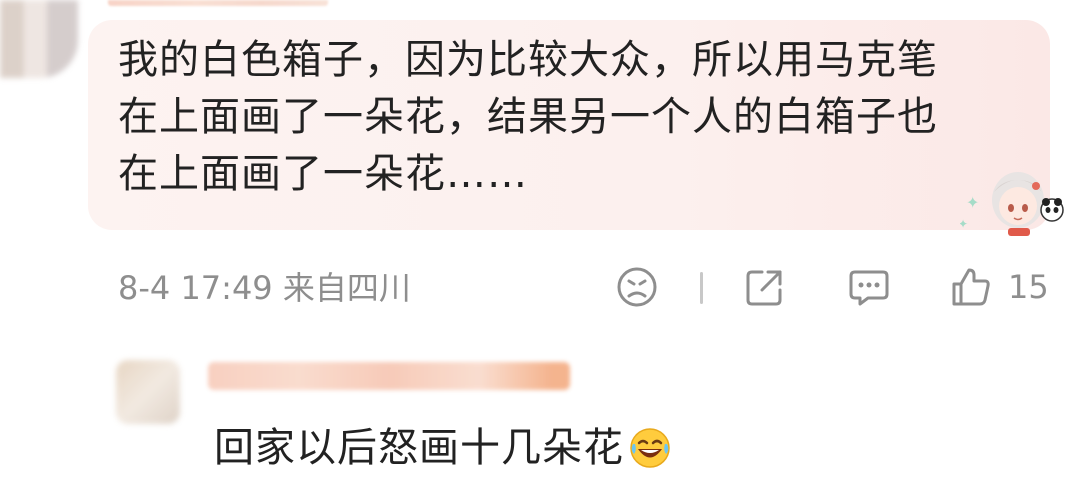 Image resolution: width=1080 pixels, height=498 pixels. I want to click on reply-body: 回家以后怒画十几朵花, so click(443, 448).